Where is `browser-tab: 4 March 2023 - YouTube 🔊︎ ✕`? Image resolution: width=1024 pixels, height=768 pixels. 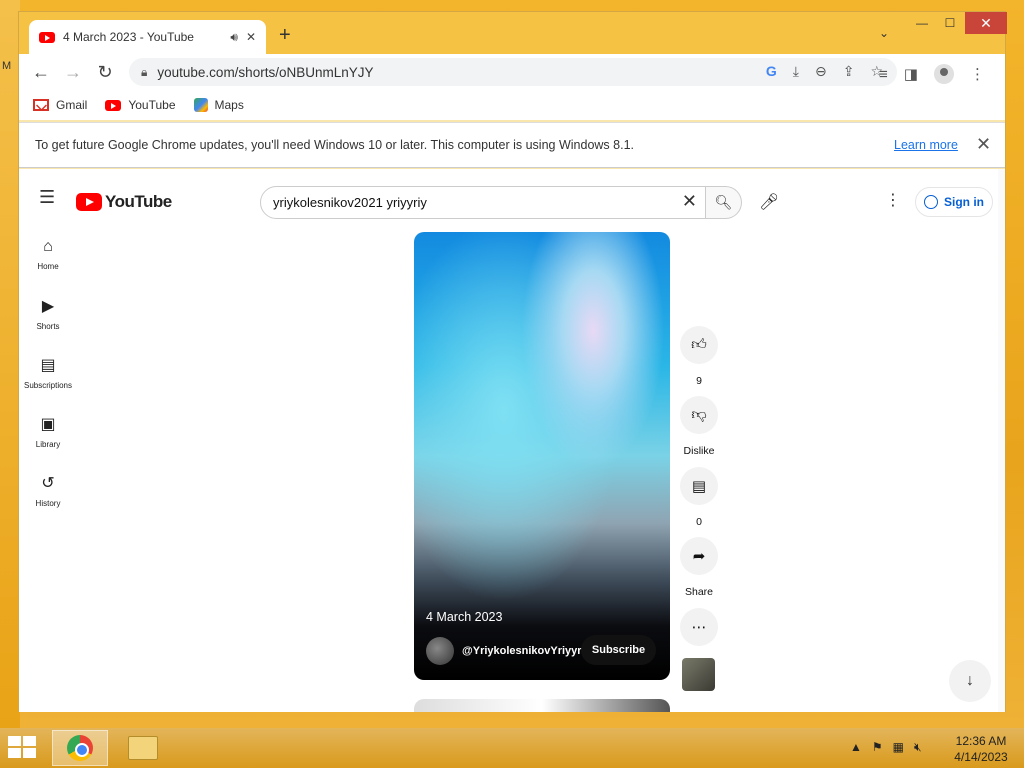
browser-tab: 4 March 2023 - YouTube 🔊︎ ✕ is located at coordinates (147, 37).